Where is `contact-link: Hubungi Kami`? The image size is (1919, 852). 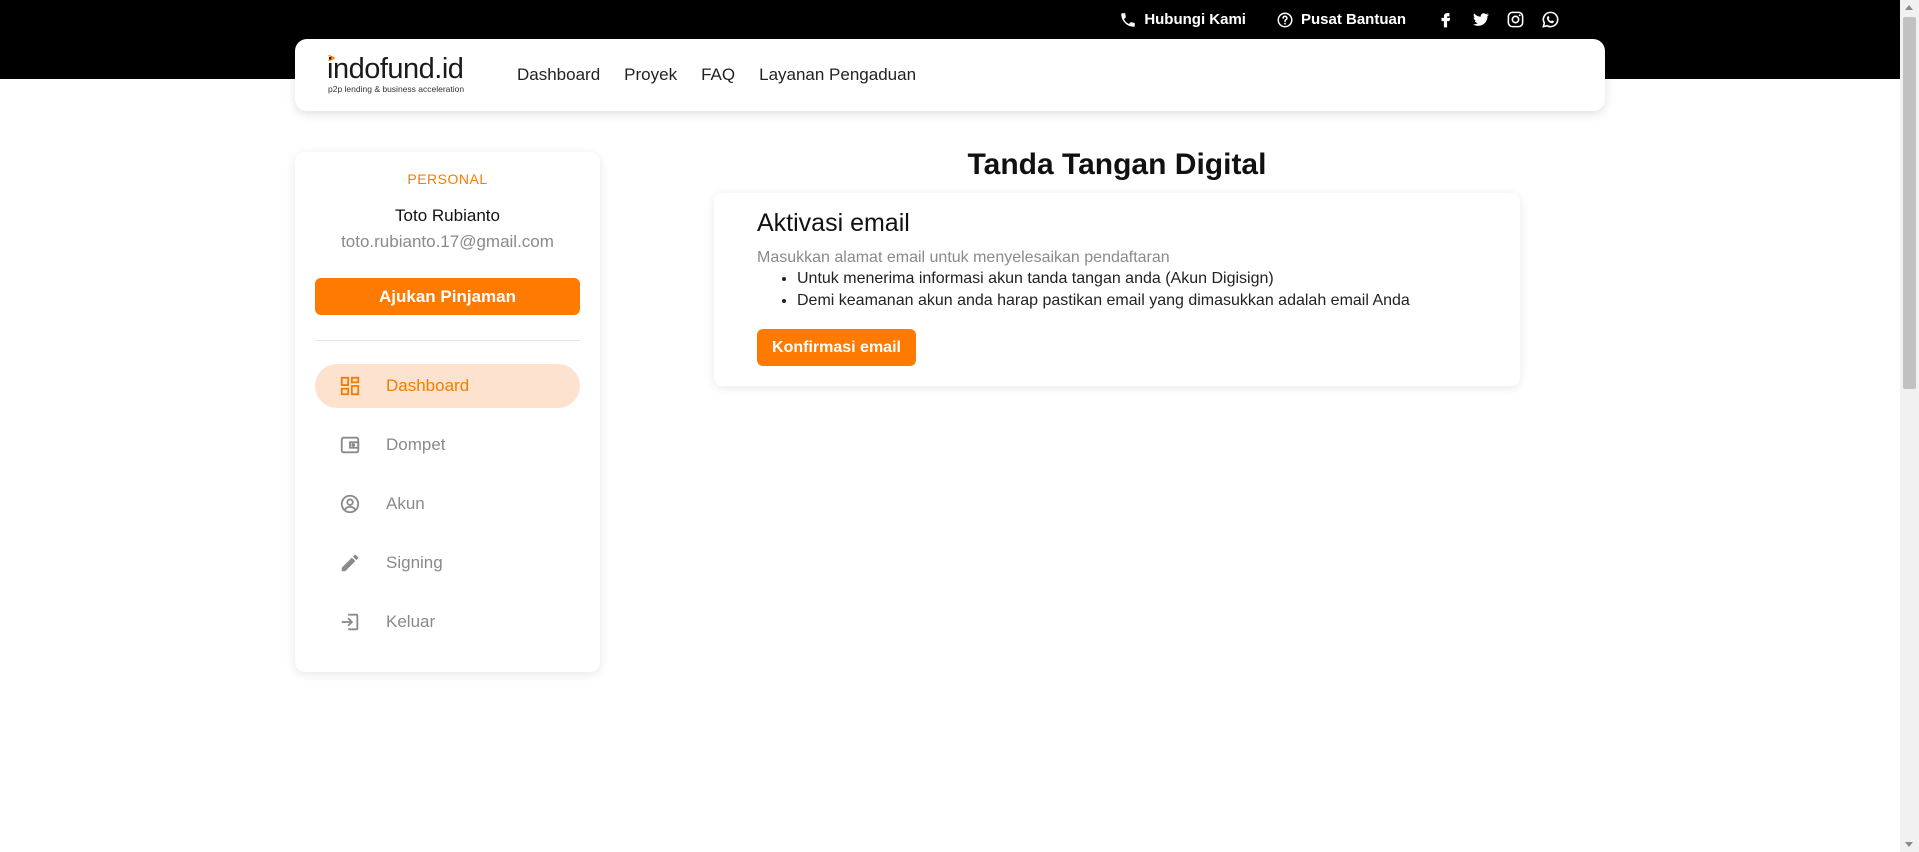 contact-link: Hubungi Kami is located at coordinates (1182, 20).